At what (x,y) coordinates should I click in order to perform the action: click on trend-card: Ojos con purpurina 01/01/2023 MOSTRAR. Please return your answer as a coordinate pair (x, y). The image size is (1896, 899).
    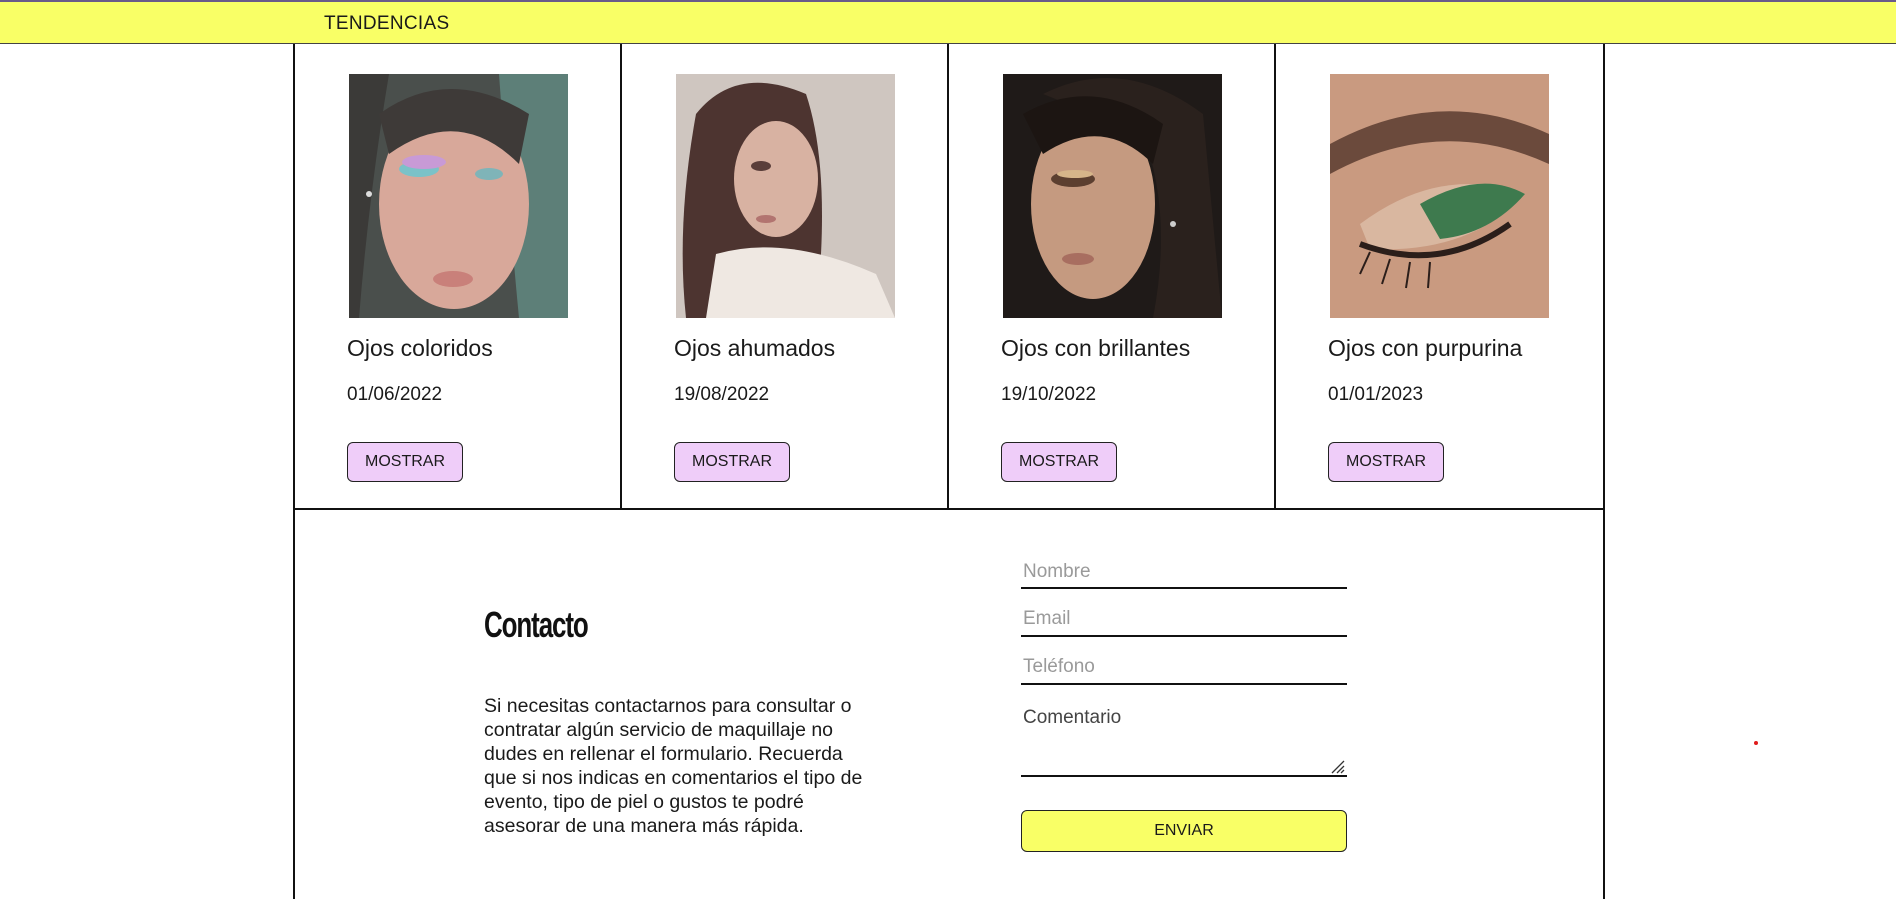
    Looking at the image, I should click on (1439, 276).